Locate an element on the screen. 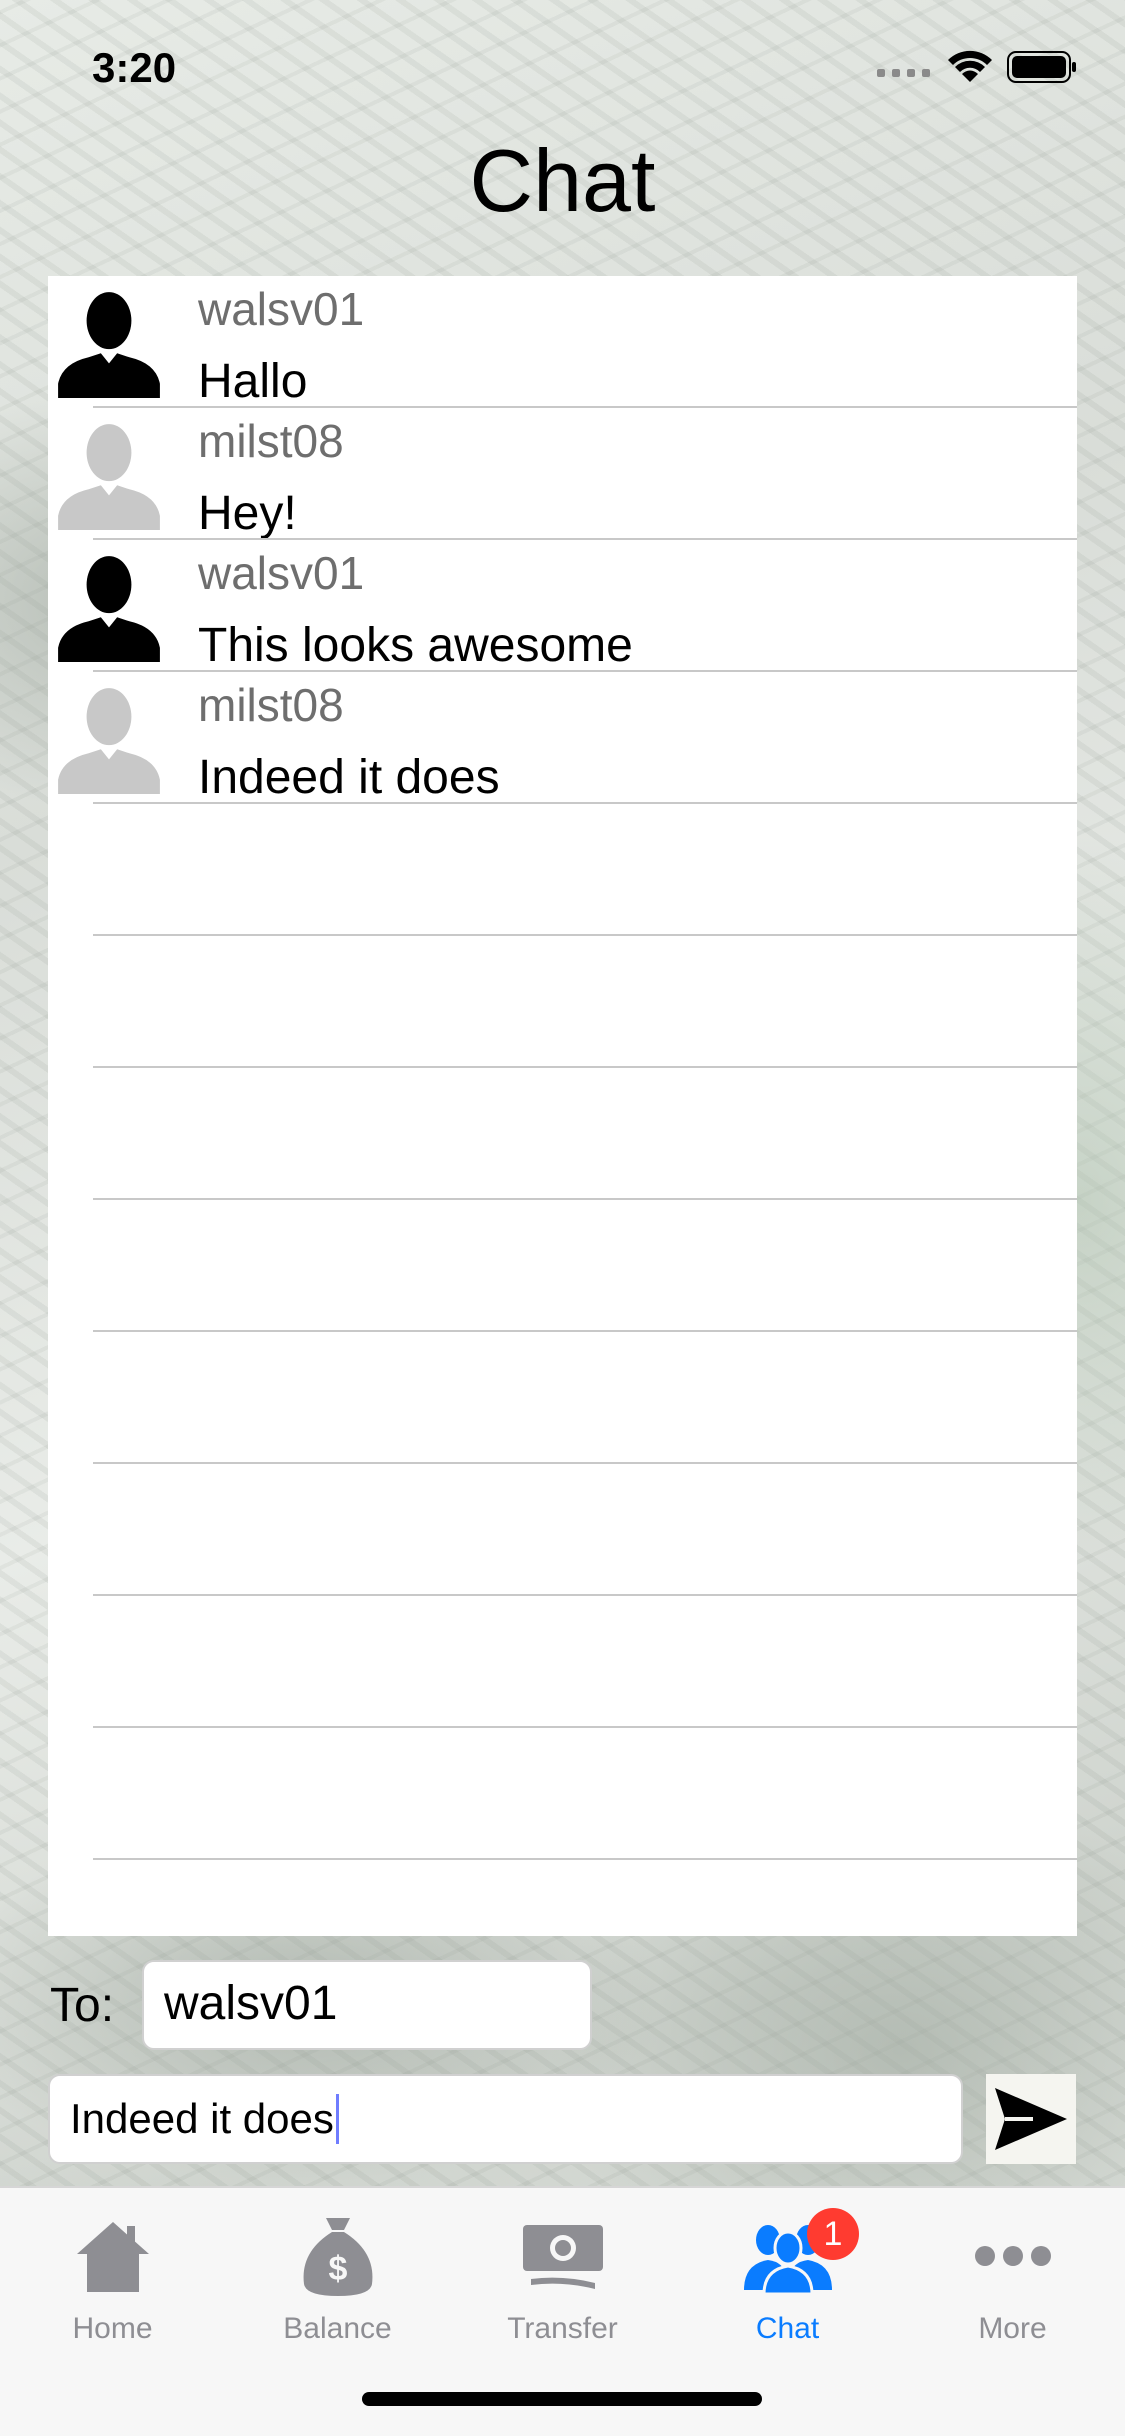  send-arrow-icon is located at coordinates (1031, 2119).